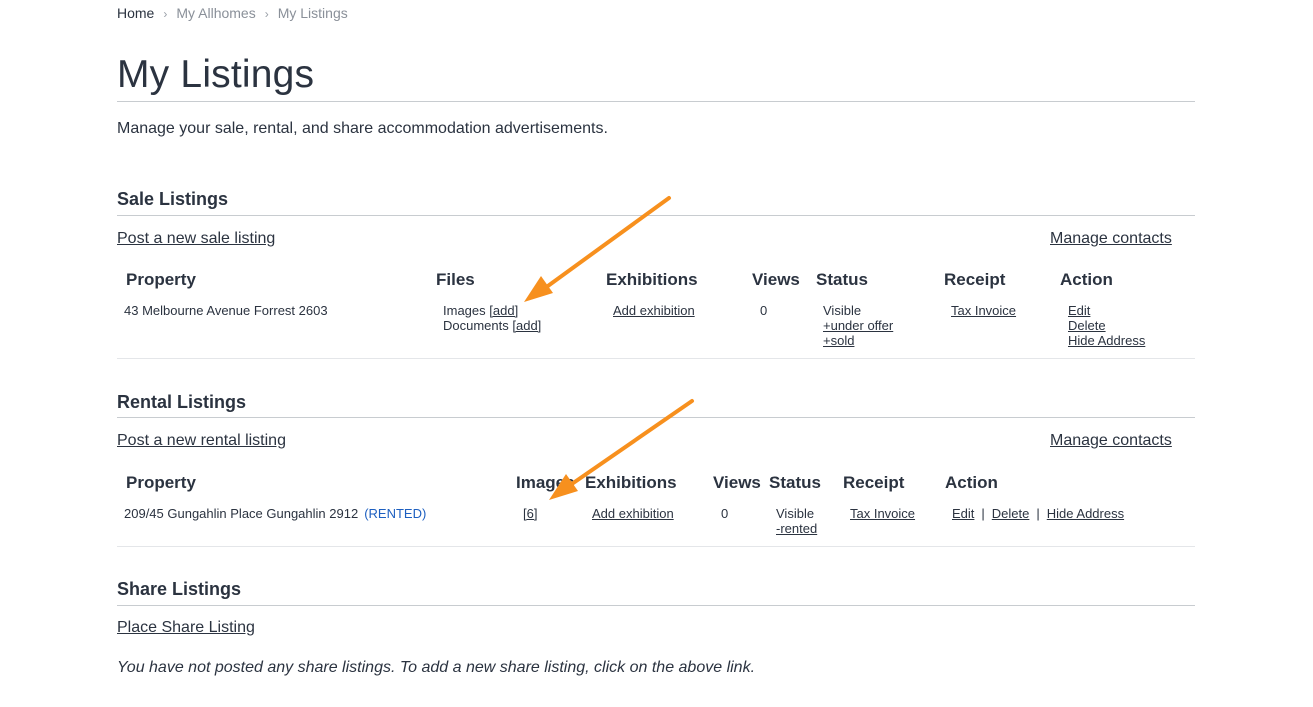 This screenshot has width=1313, height=707. Describe the element at coordinates (215, 13) in the screenshot. I see `breadcrumb-my-allhomes: My Allhomes` at that location.